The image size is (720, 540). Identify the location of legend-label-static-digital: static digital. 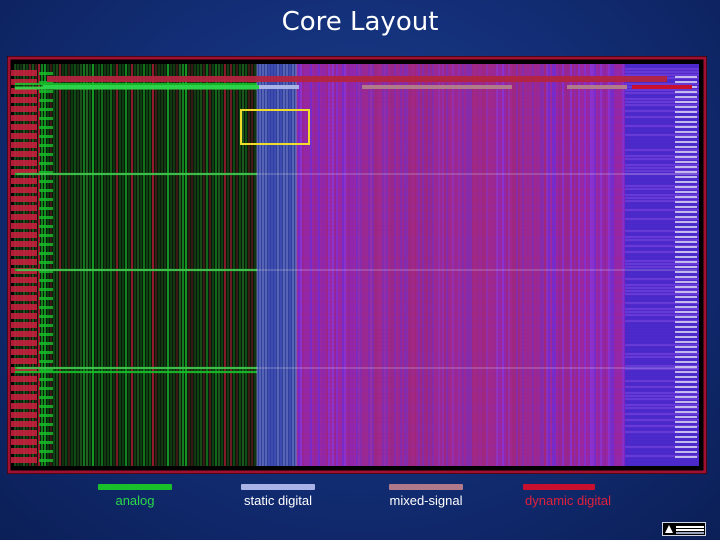
(278, 500).